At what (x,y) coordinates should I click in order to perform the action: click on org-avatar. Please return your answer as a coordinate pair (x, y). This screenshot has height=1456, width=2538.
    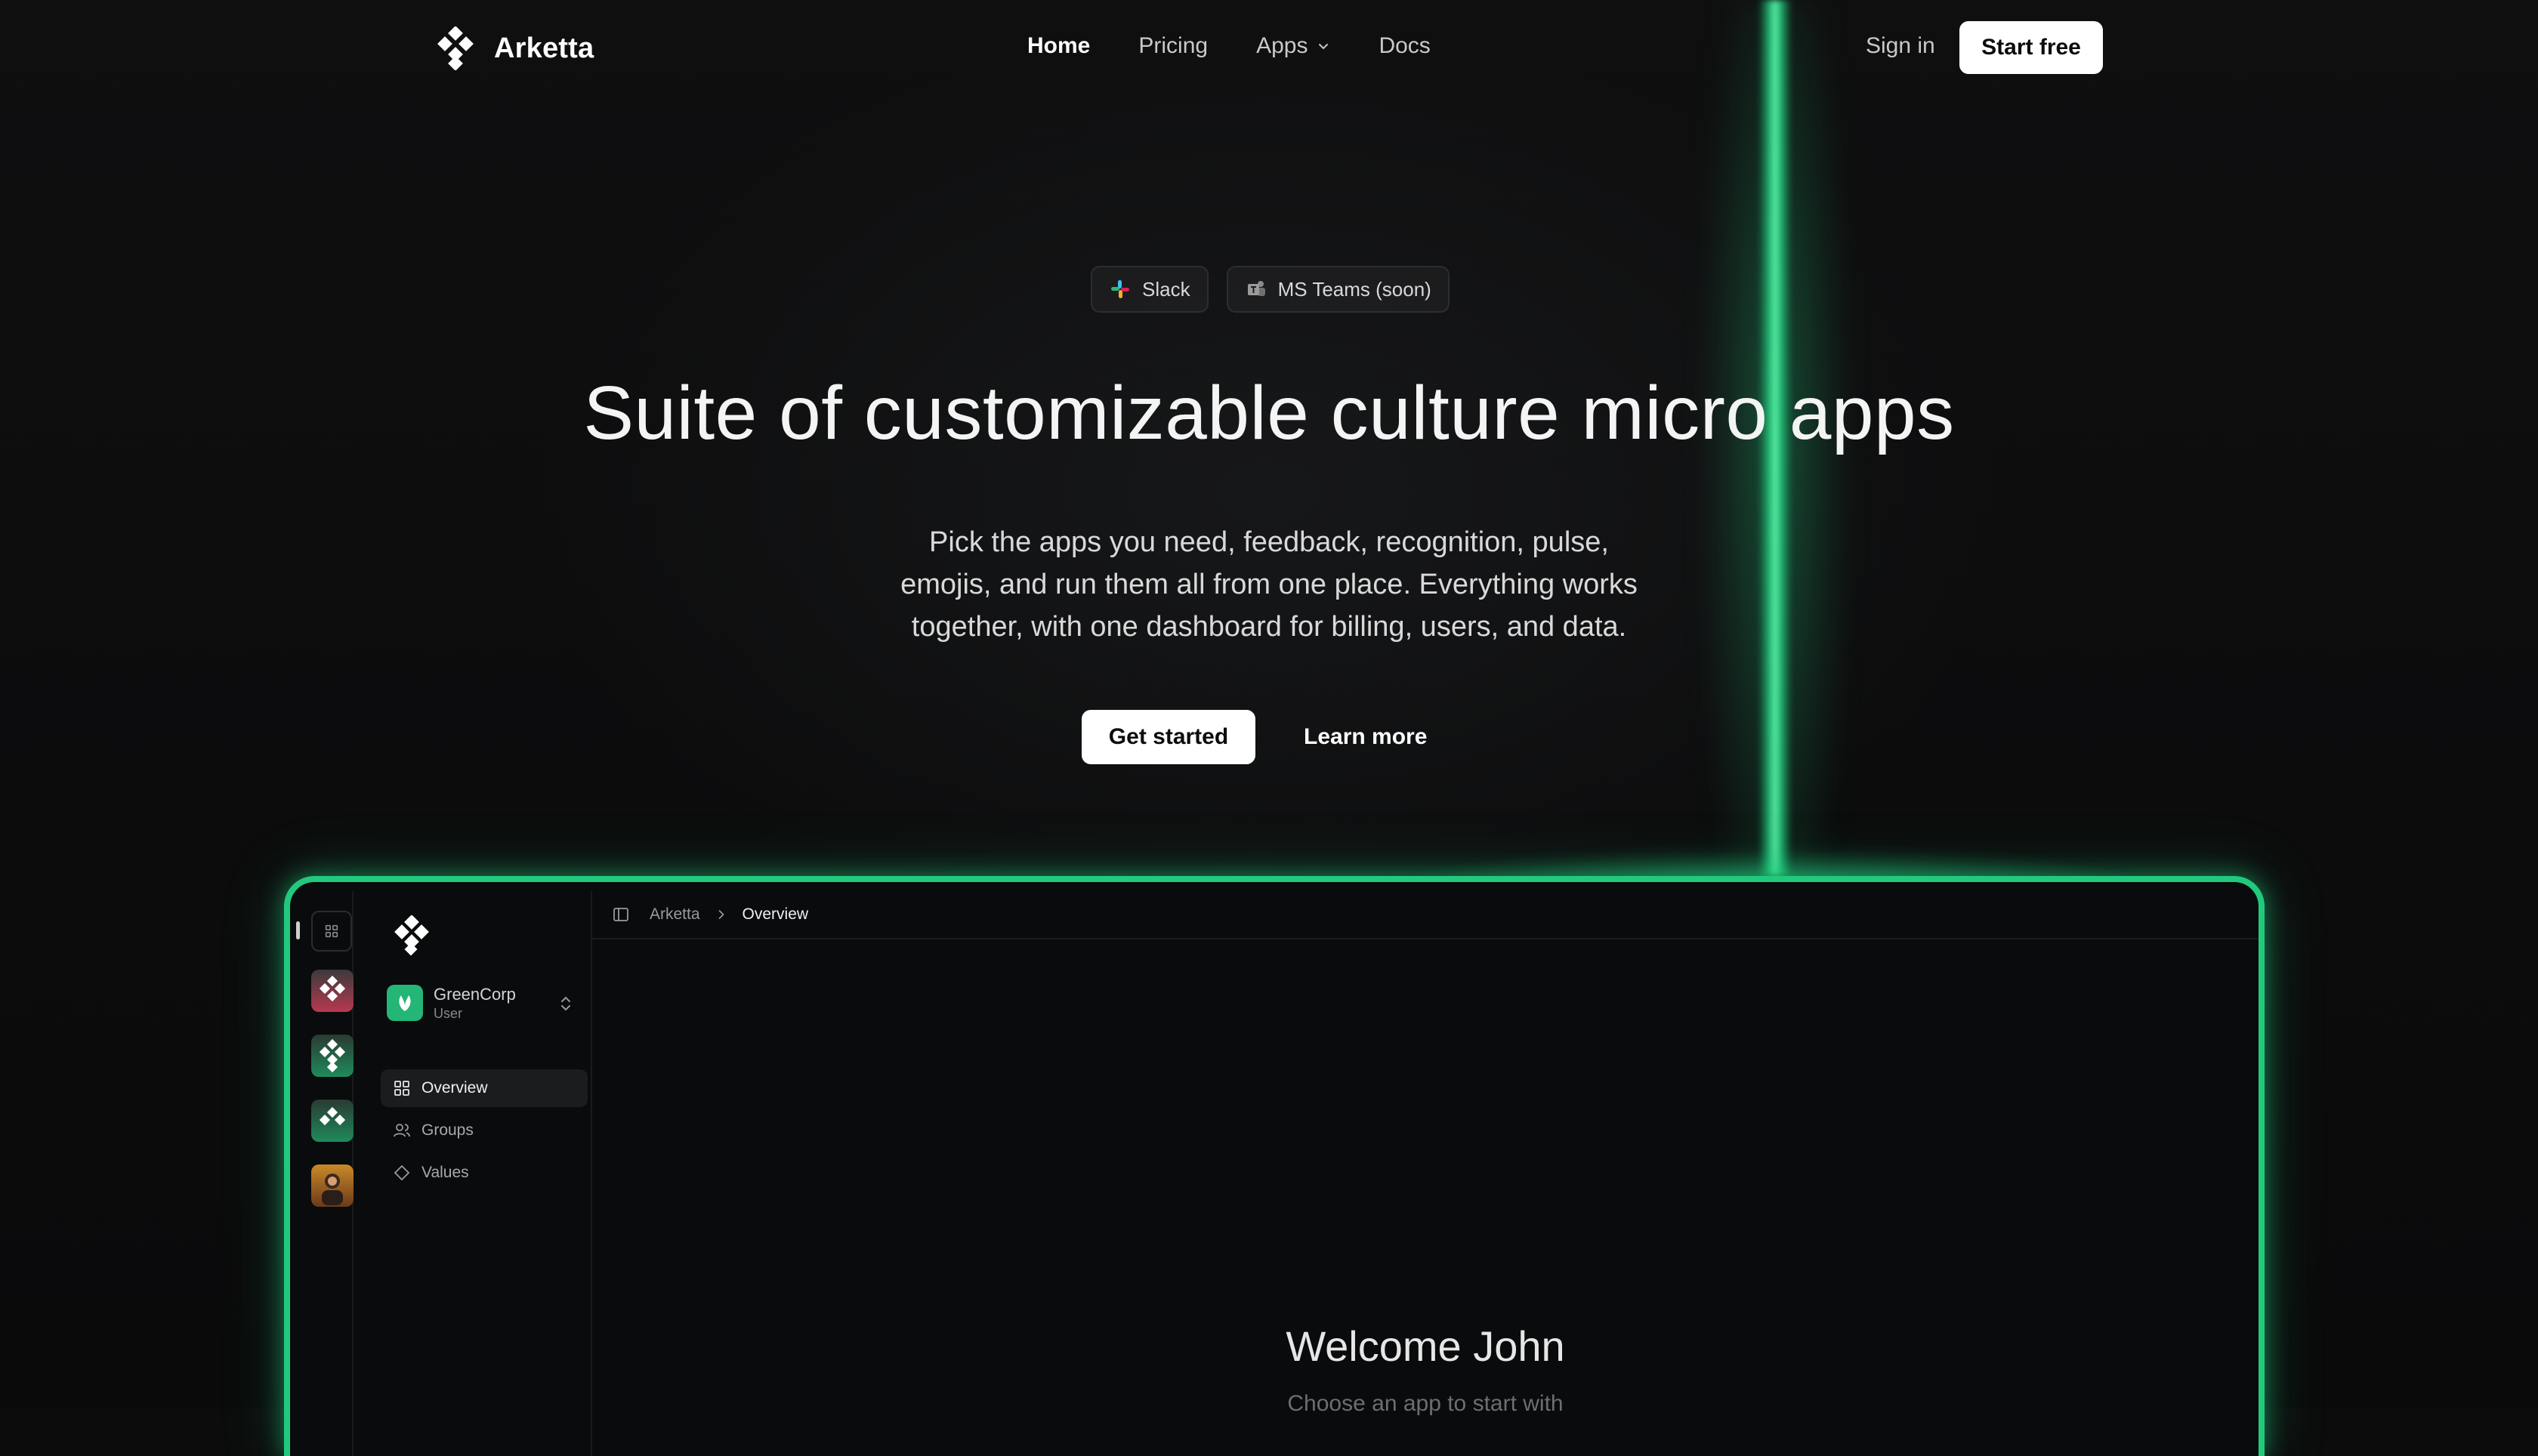
    Looking at the image, I should click on (405, 1003).